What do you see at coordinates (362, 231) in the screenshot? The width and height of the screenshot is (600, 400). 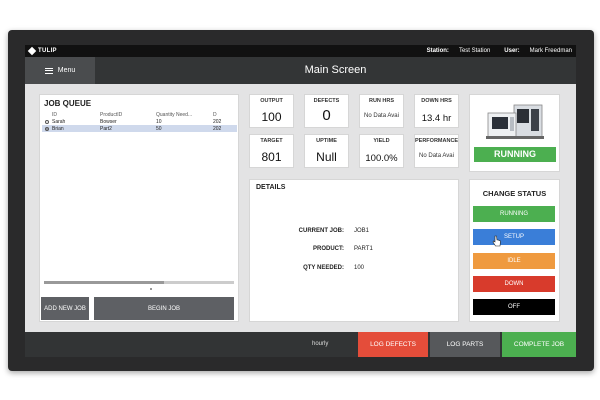 I see `current-job-value: JOB1` at bounding box center [362, 231].